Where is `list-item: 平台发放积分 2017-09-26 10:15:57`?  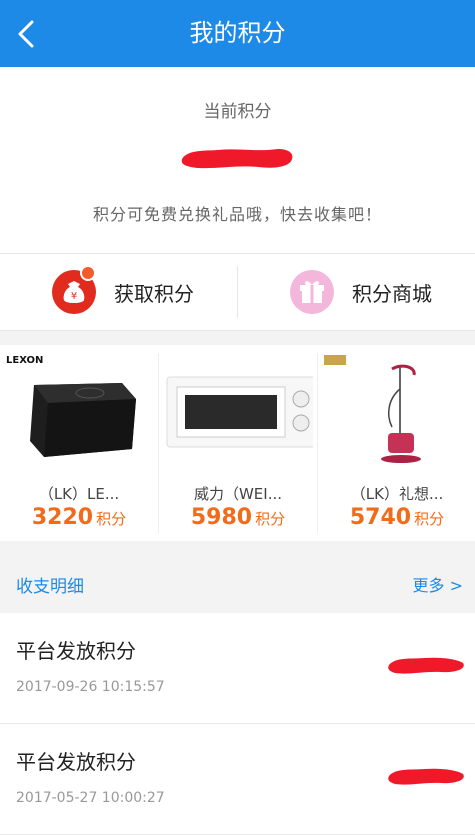 list-item: 平台发放积分 2017-09-26 10:15:57 is located at coordinates (237, 668).